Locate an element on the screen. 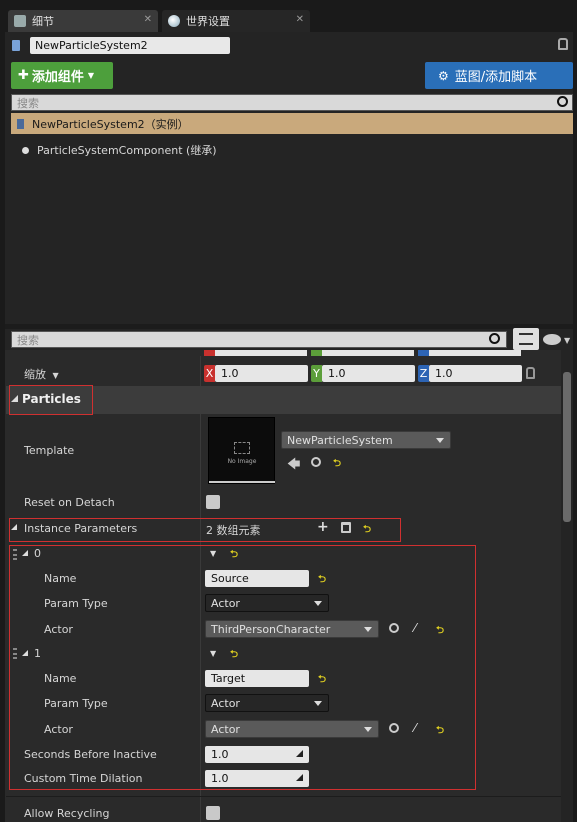 The width and height of the screenshot is (577, 822). details-search-placeholder: 搜索 is located at coordinates (28, 340).